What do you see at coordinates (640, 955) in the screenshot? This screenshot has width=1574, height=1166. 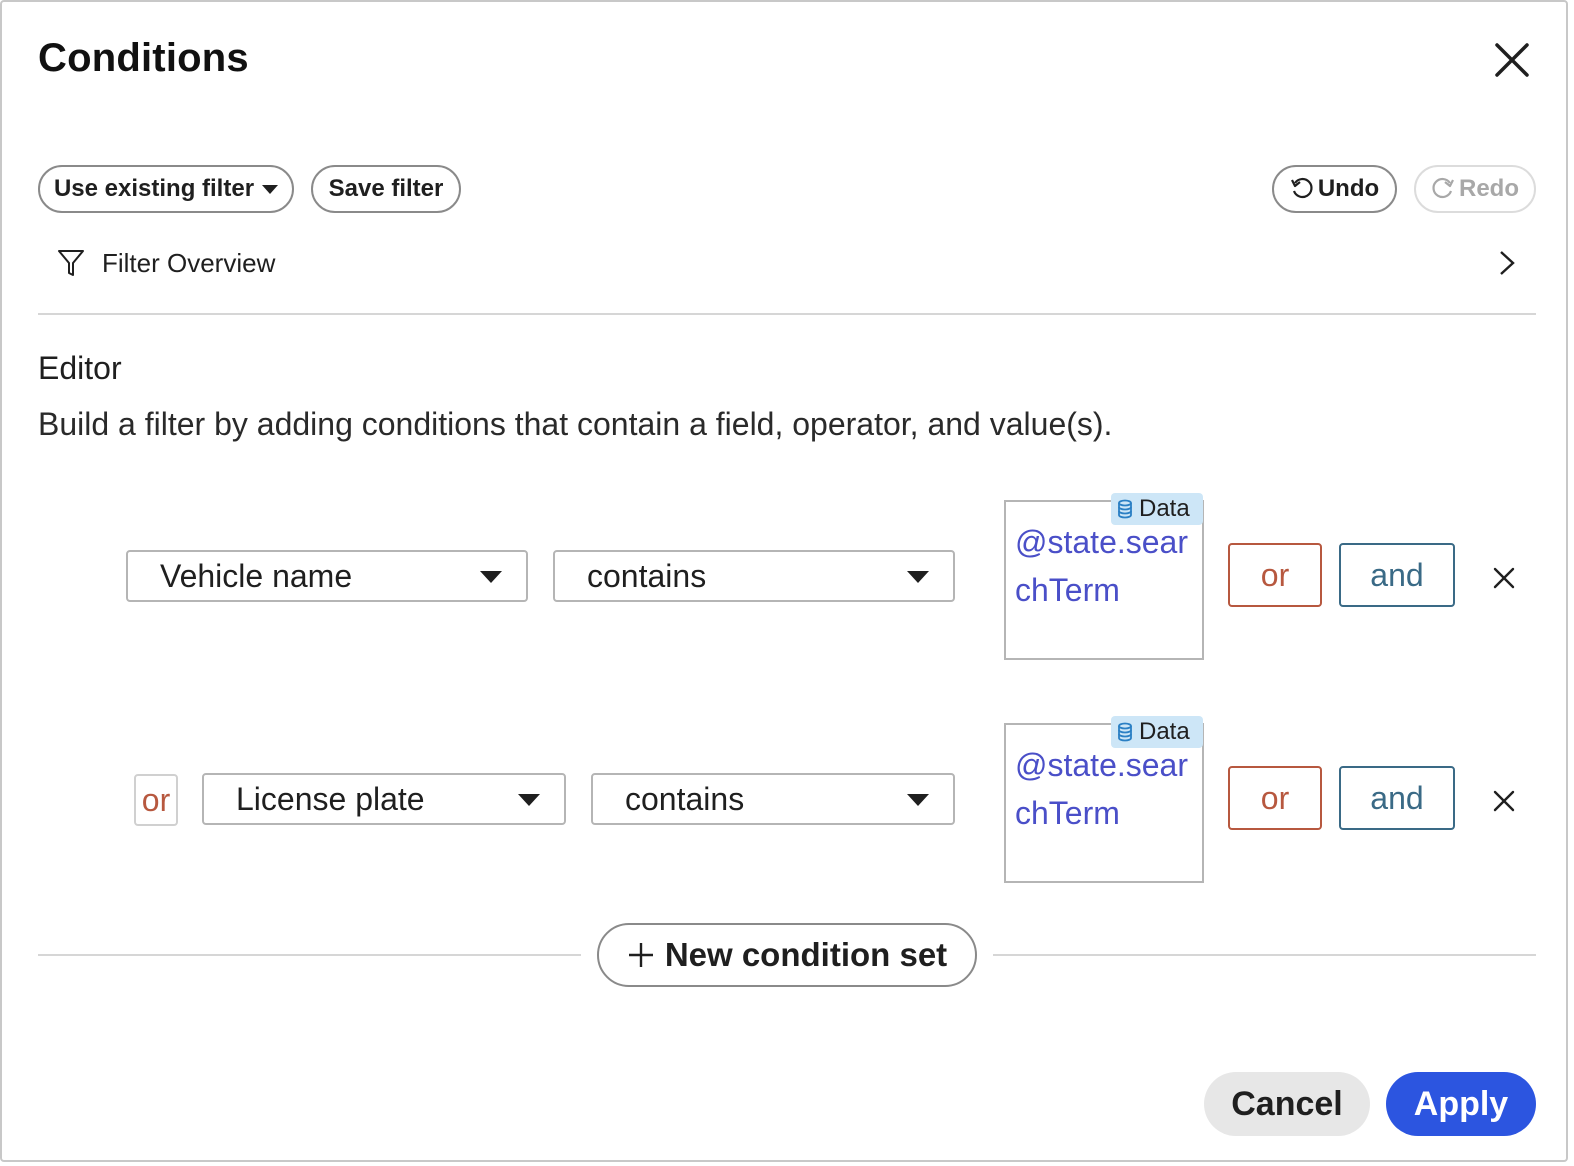 I see `plus-icon` at bounding box center [640, 955].